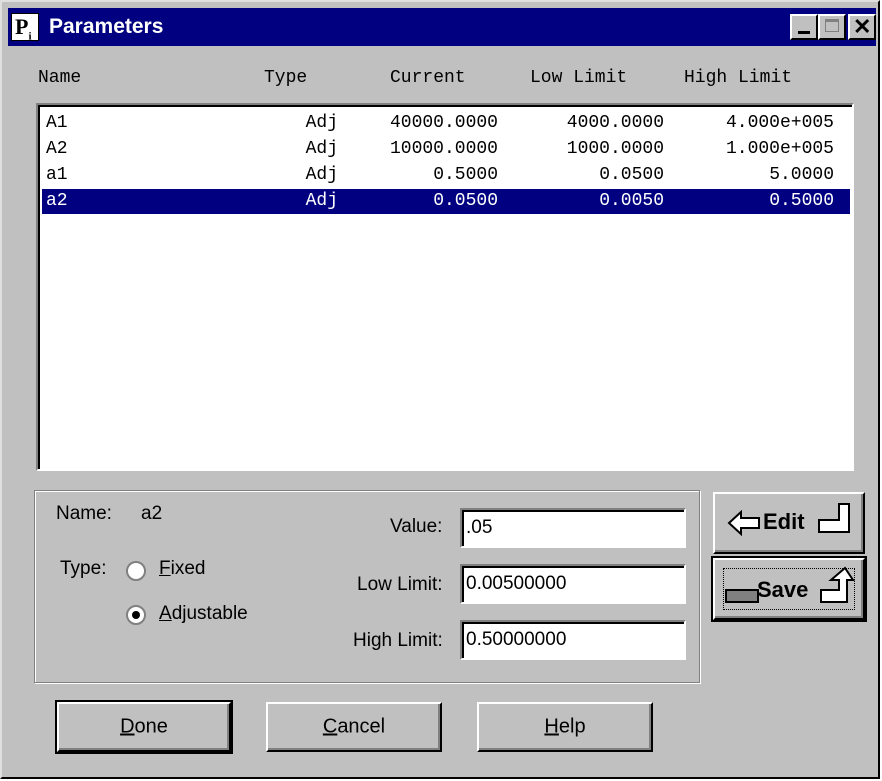  I want to click on cancel-button: Cancel, so click(354, 727).